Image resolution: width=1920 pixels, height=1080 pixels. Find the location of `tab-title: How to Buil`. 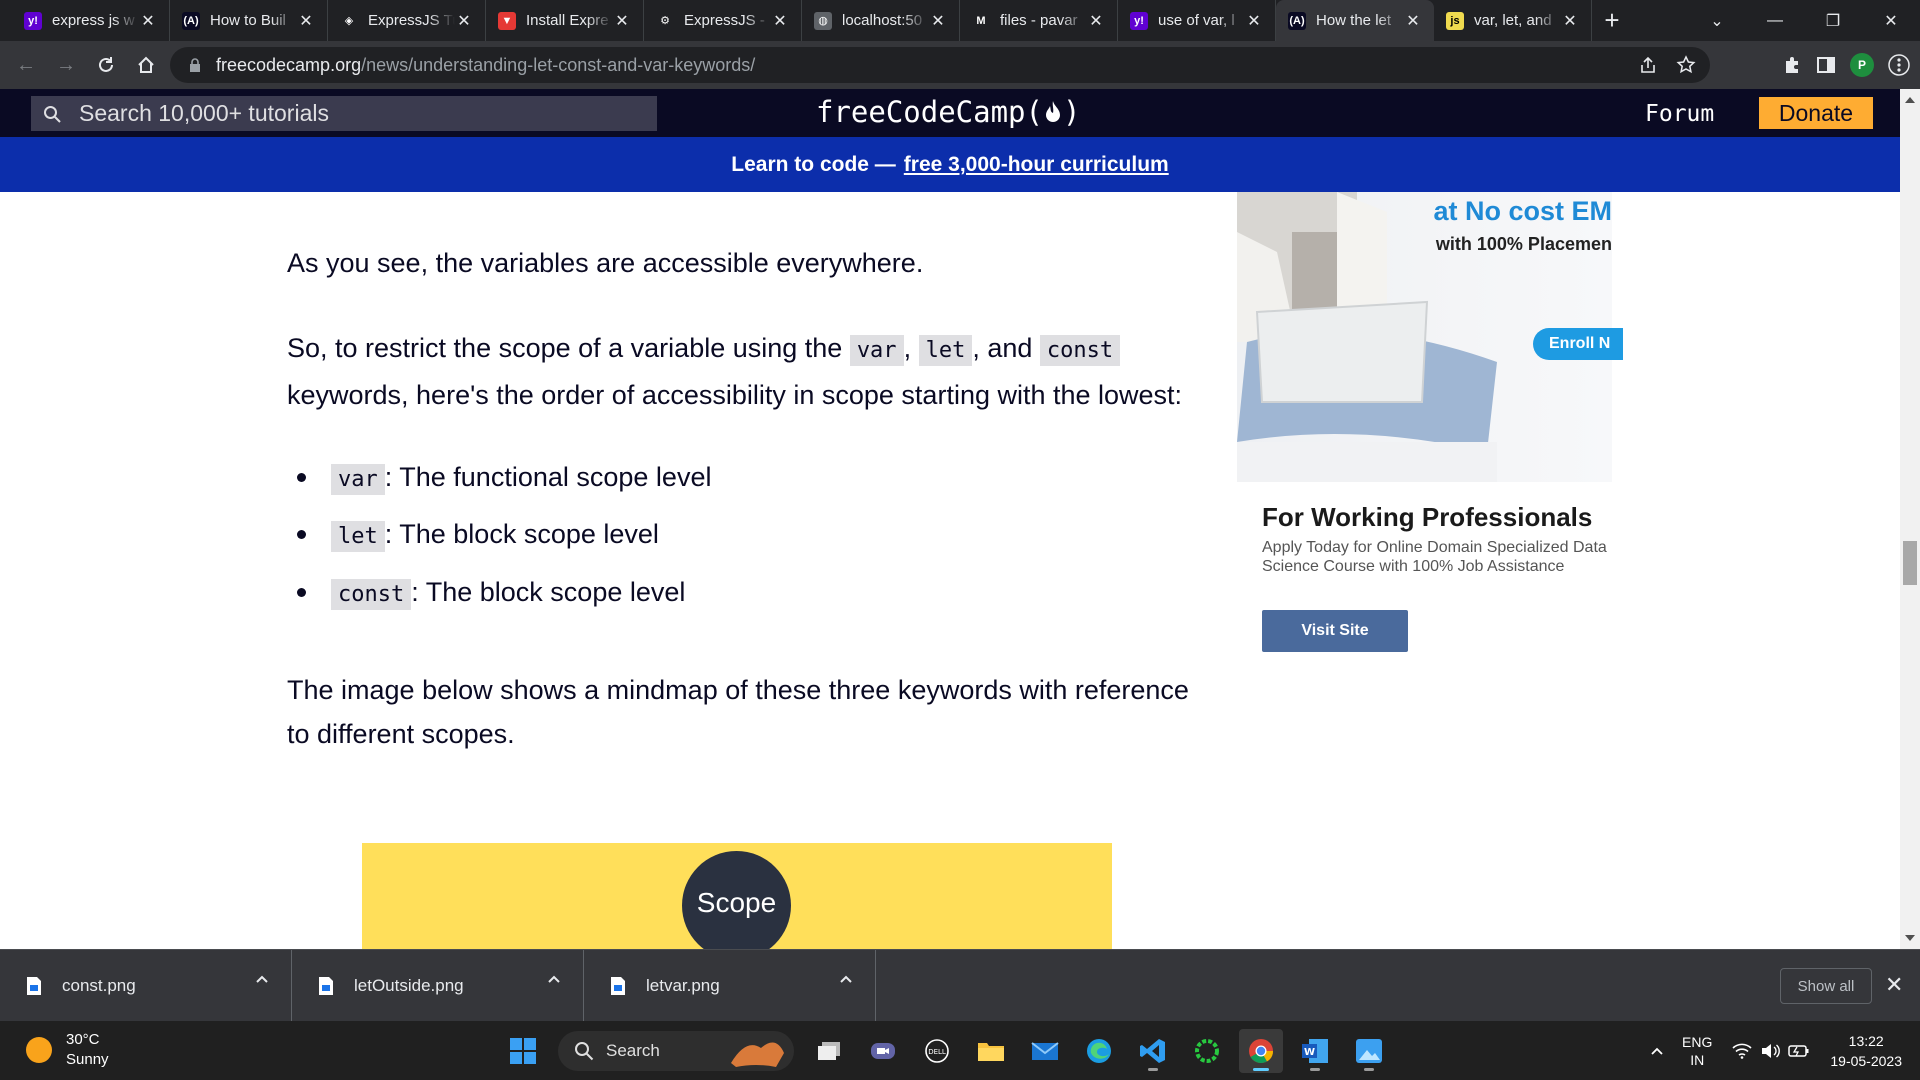

tab-title: How to Buil is located at coordinates (248, 20).